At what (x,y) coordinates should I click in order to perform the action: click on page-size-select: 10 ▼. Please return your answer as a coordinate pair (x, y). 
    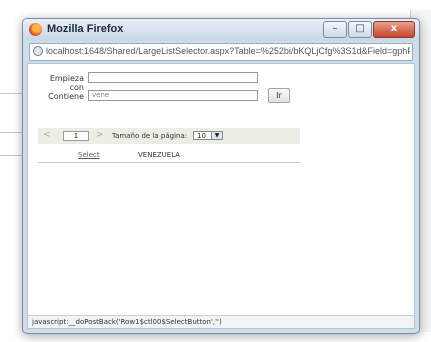
    Looking at the image, I should click on (208, 135).